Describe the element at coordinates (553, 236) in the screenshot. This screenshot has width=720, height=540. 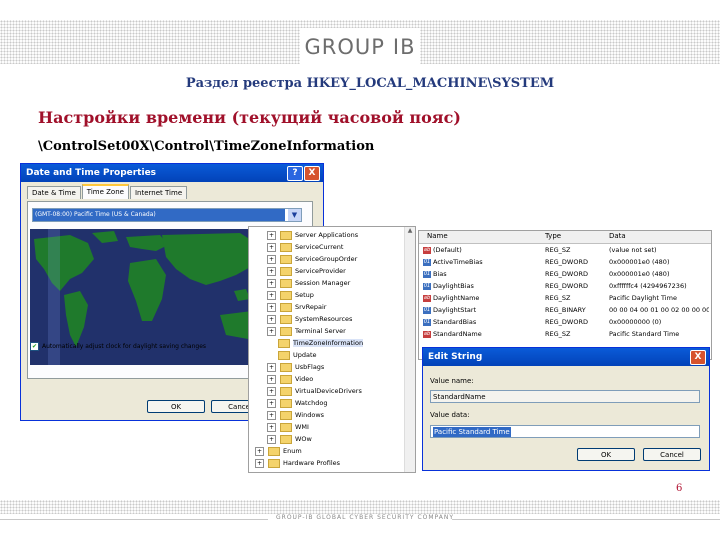
I see `col-type-header: Type` at that location.